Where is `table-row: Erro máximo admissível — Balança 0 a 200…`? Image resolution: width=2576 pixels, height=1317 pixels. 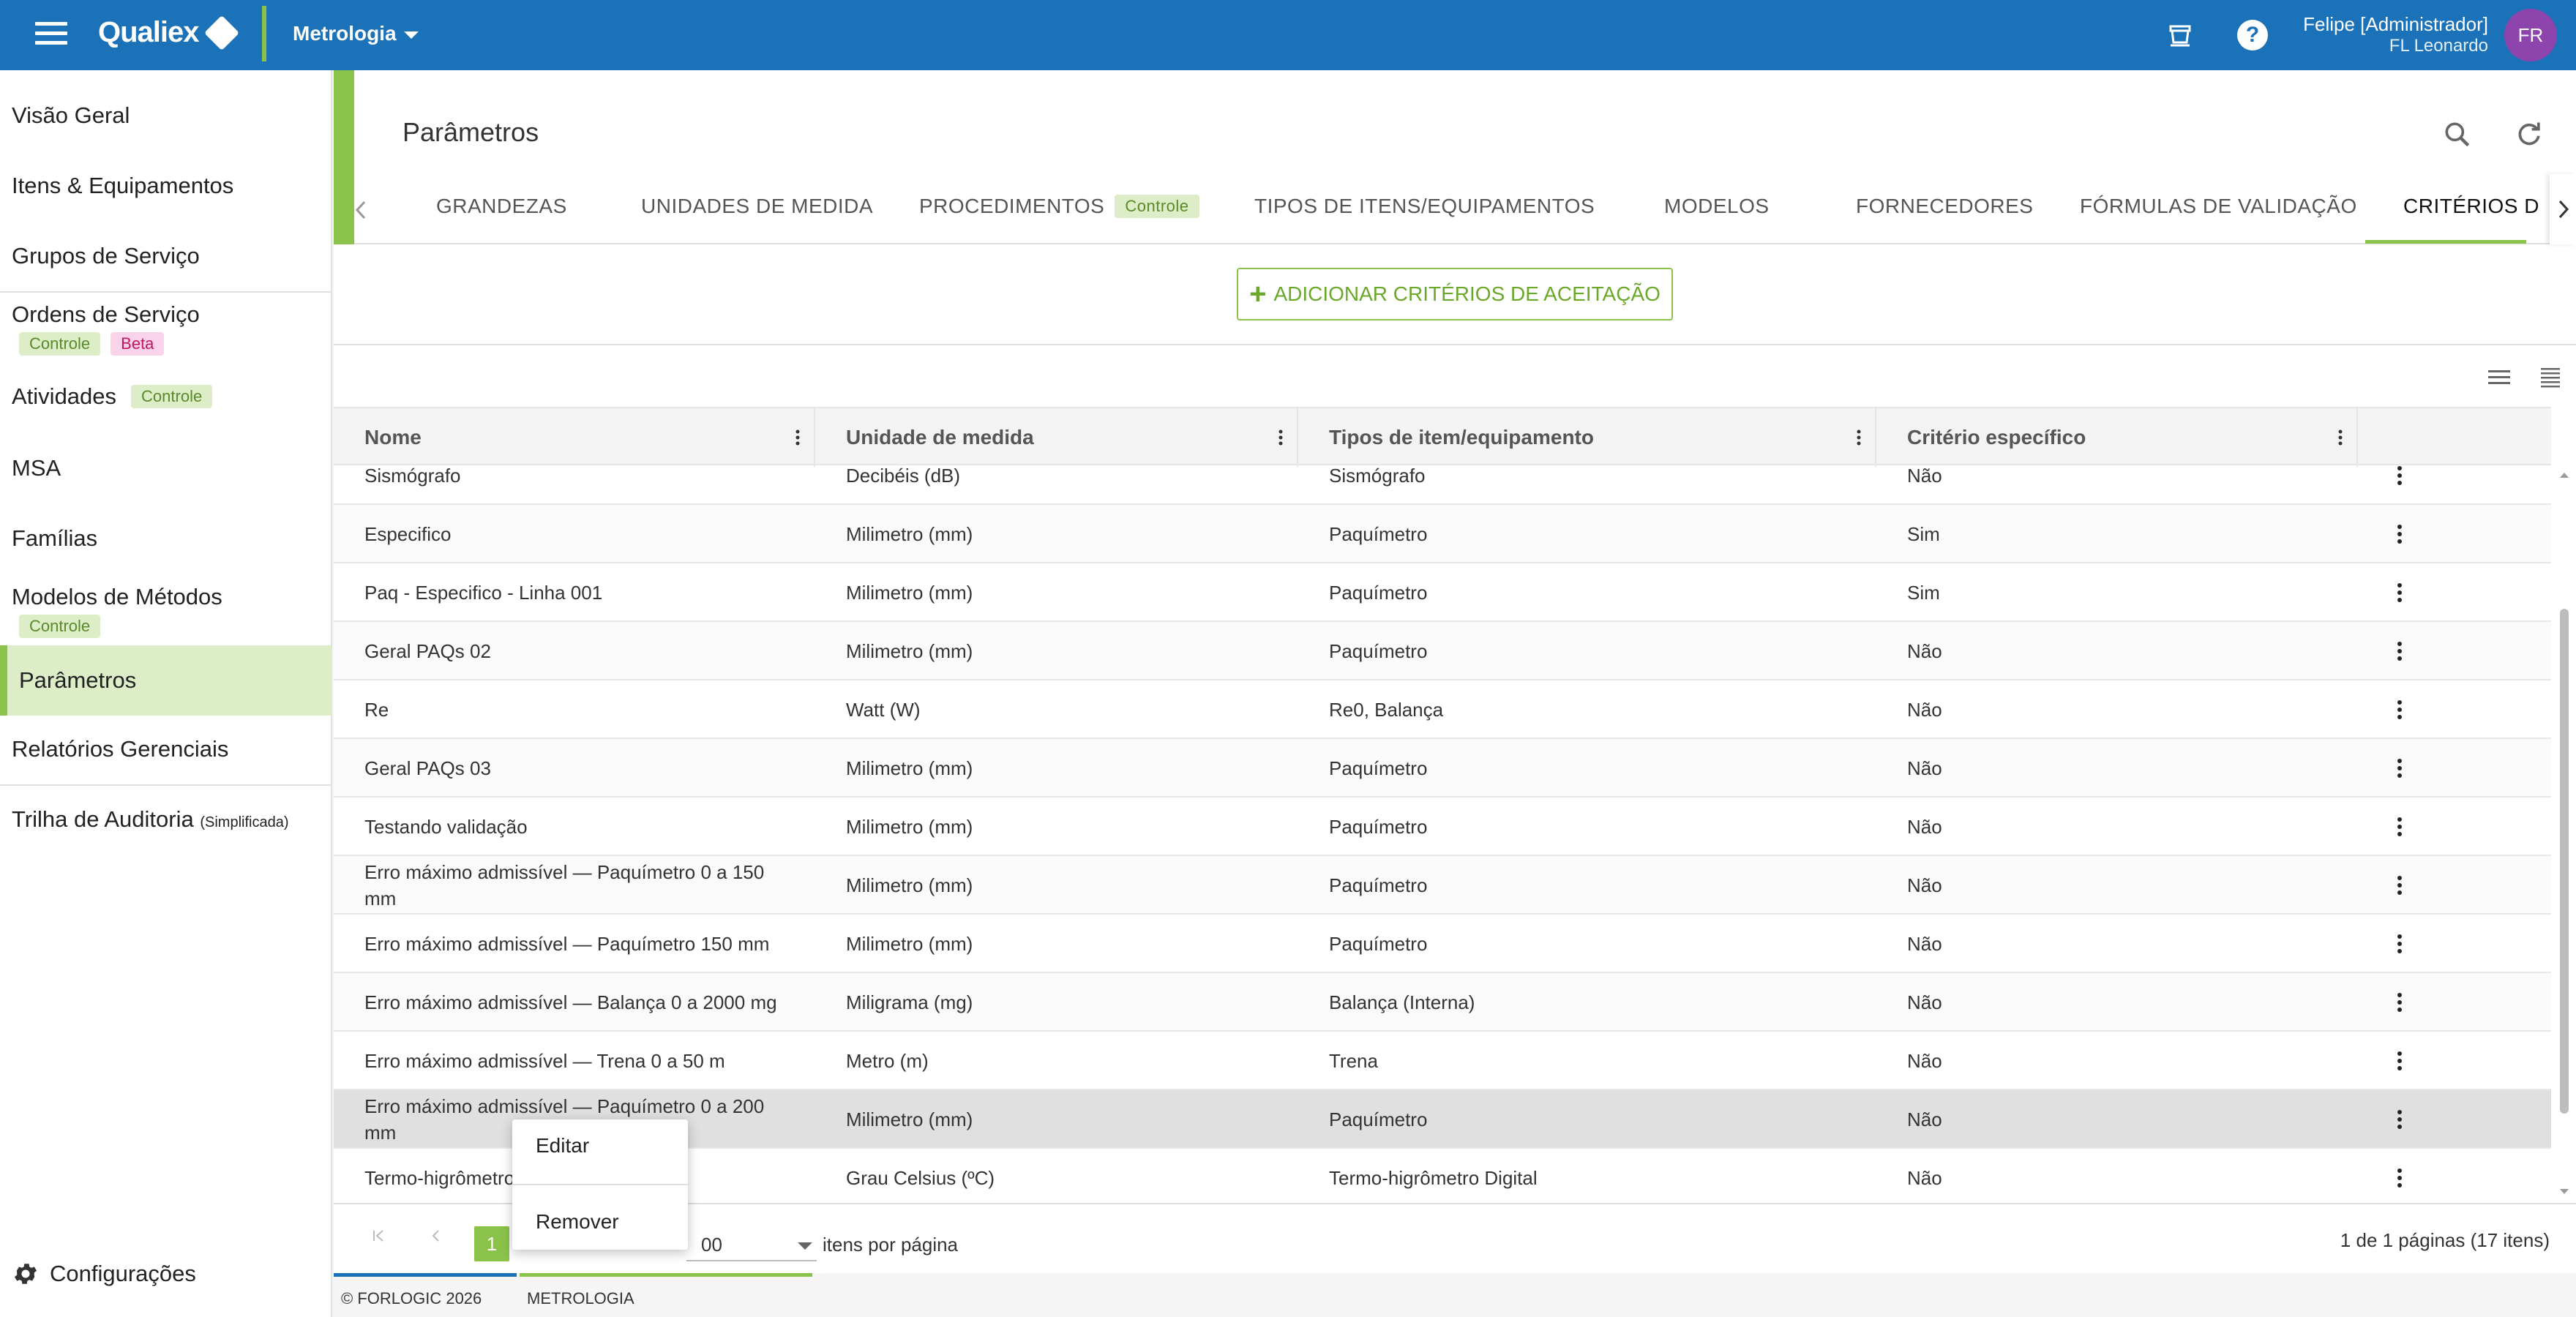 table-row: Erro máximo admissível — Balança 0 a 200… is located at coordinates (1442, 1002).